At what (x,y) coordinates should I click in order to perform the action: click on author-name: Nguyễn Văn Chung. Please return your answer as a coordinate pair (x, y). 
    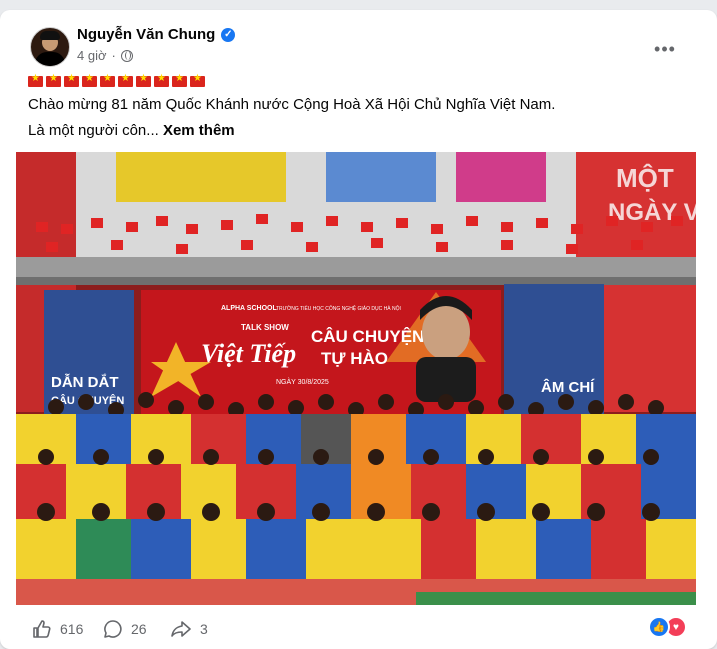
    Looking at the image, I should click on (146, 34).